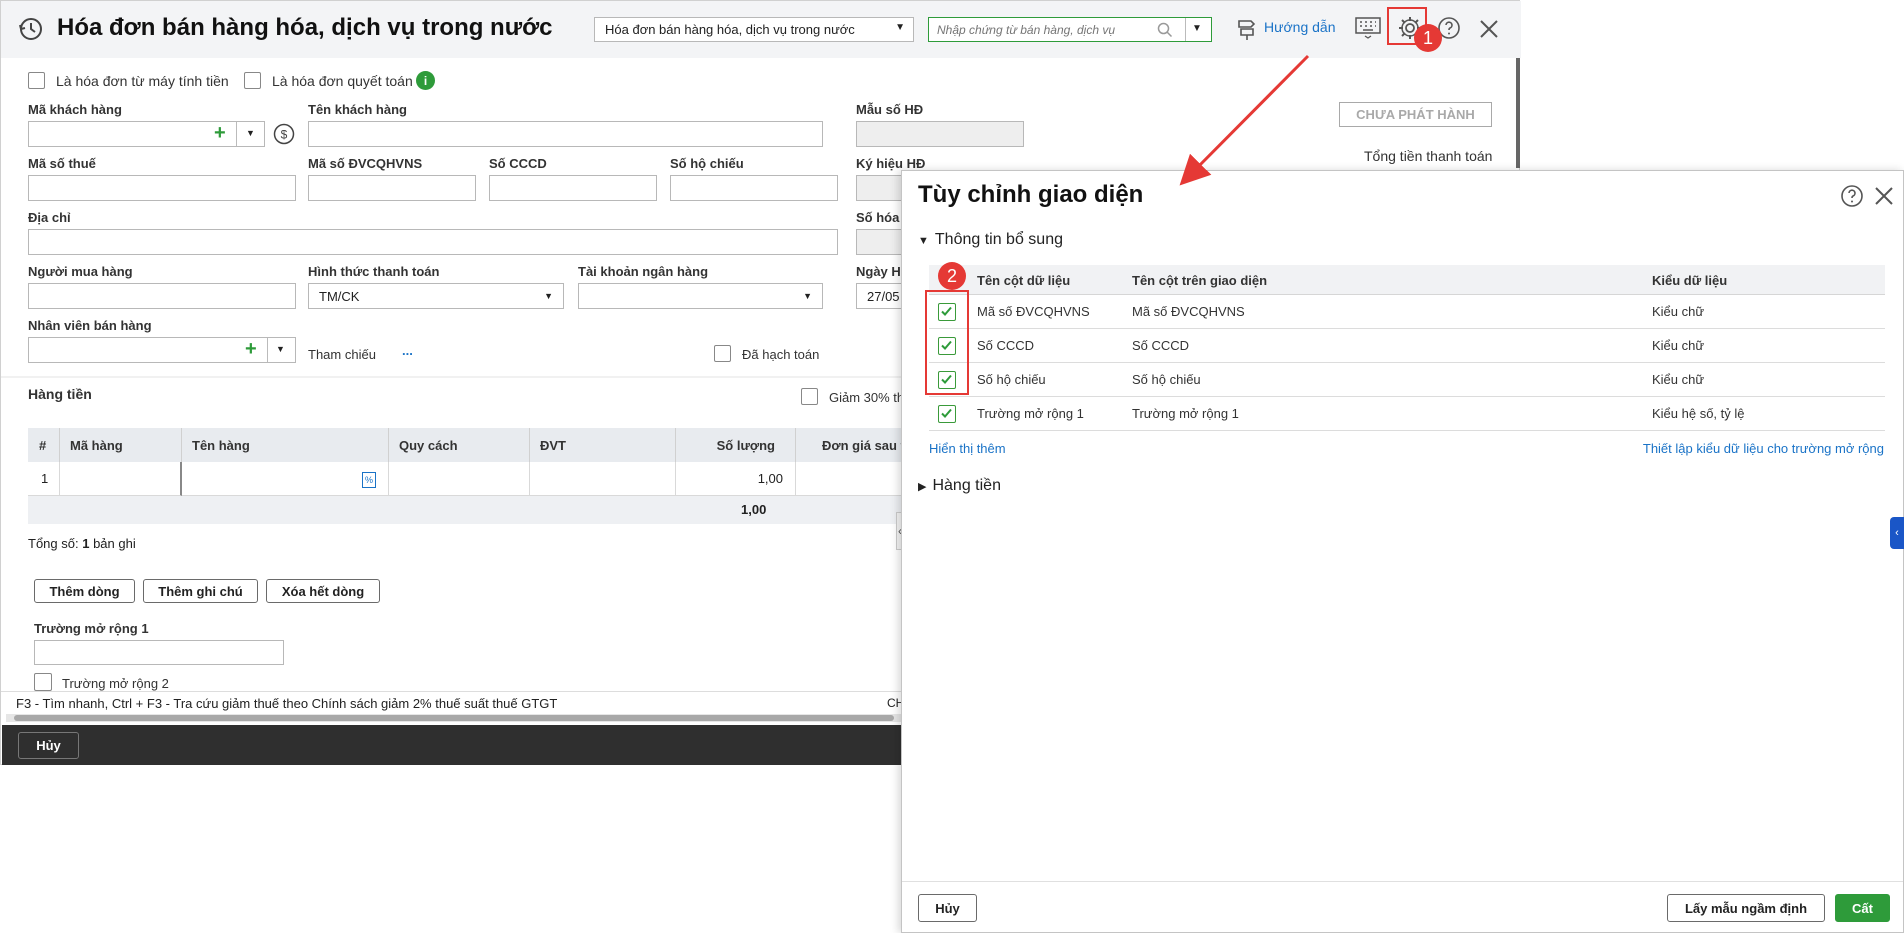 The height and width of the screenshot is (933, 1904). I want to click on table-row: Số hộ chiếu Số hộ chiếu Kiểu chữ, so click(1407, 380).